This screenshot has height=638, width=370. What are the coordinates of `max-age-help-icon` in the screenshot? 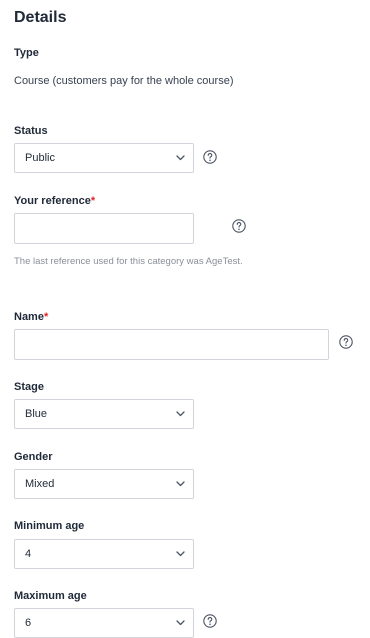 It's located at (210, 621).